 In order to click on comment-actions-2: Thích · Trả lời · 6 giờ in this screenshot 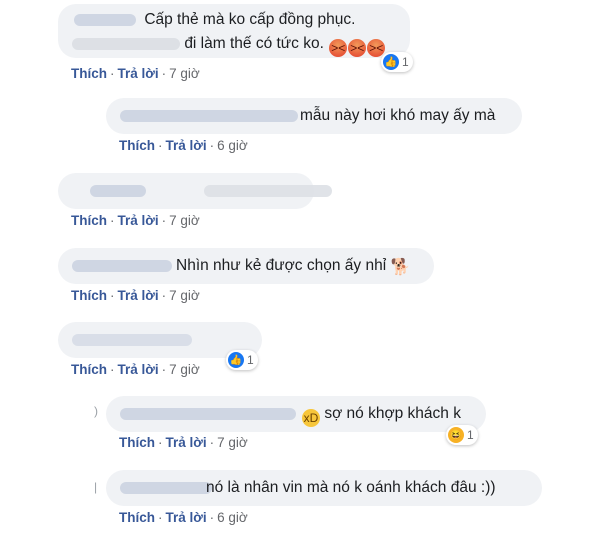, I will do `click(183, 145)`.